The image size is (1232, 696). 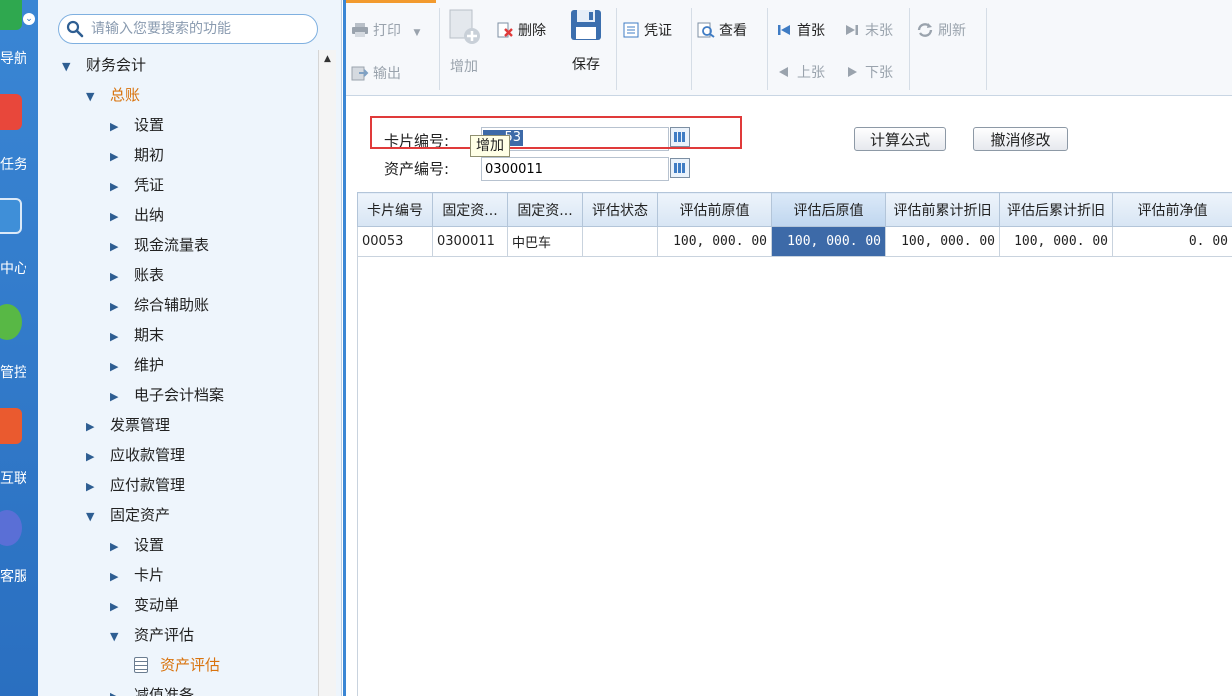 What do you see at coordinates (1020, 139) in the screenshot?
I see `undo-changes-button: 撤消修改` at bounding box center [1020, 139].